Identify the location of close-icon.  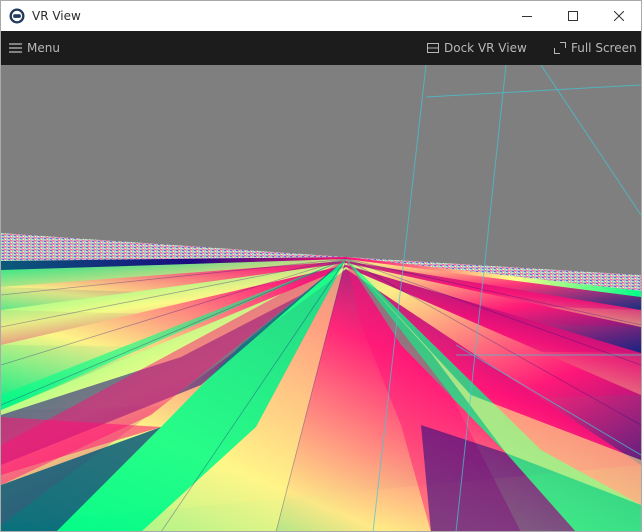
(619, 16).